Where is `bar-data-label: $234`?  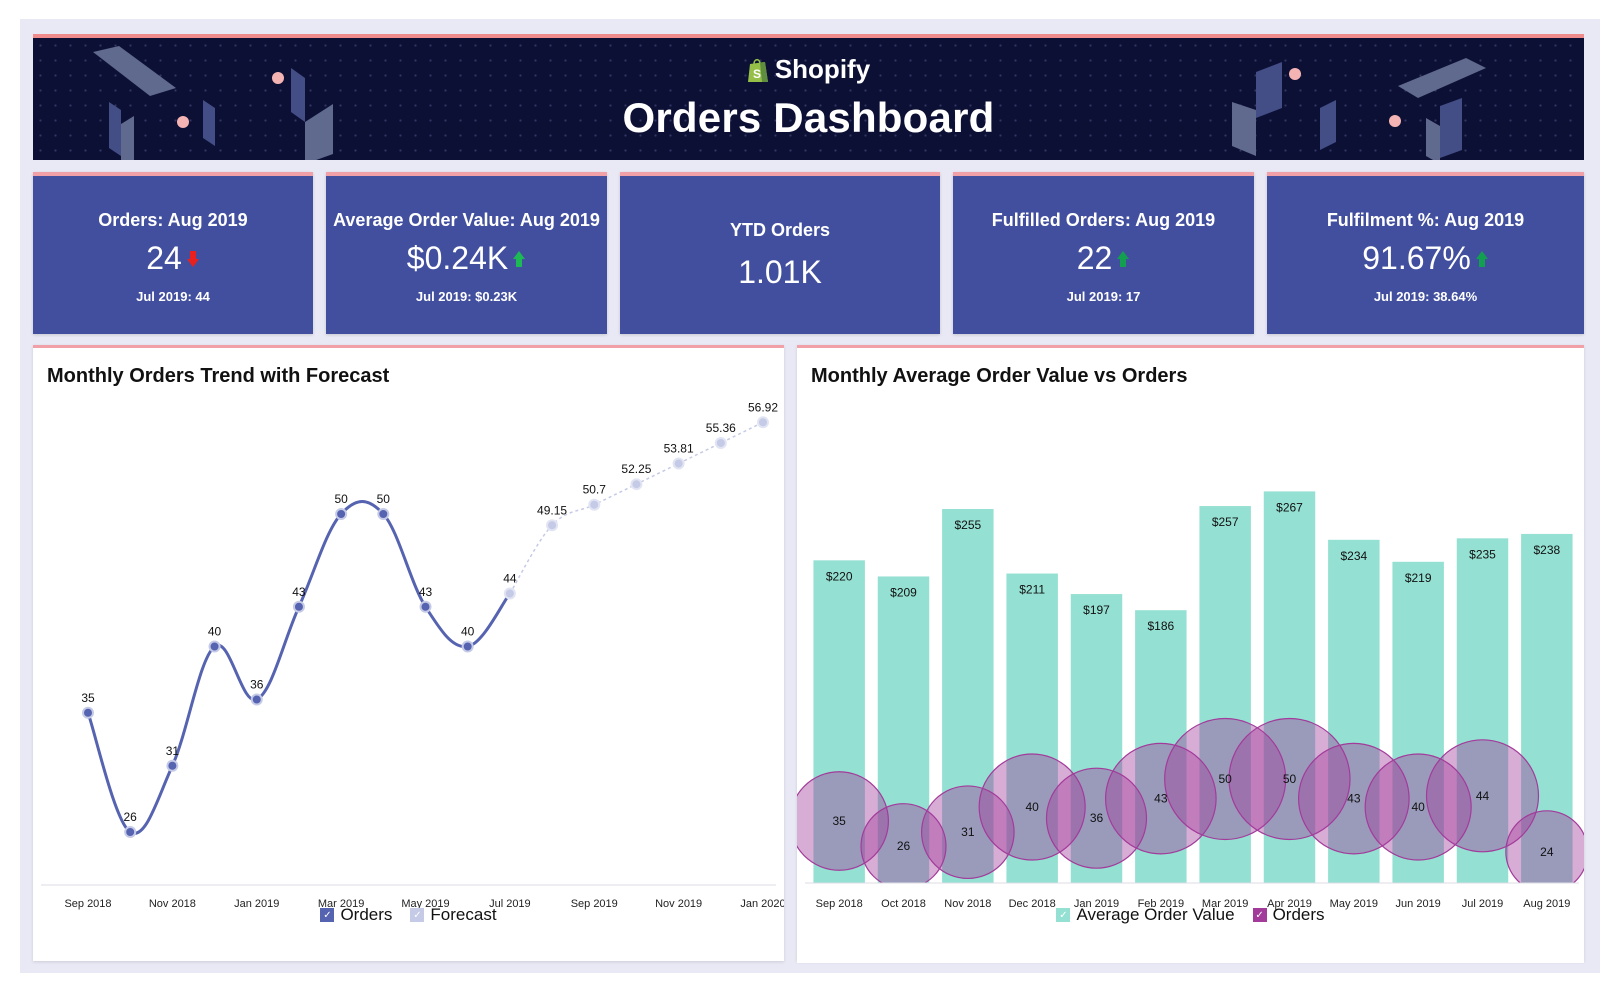
bar-data-label: $234 is located at coordinates (1353, 556).